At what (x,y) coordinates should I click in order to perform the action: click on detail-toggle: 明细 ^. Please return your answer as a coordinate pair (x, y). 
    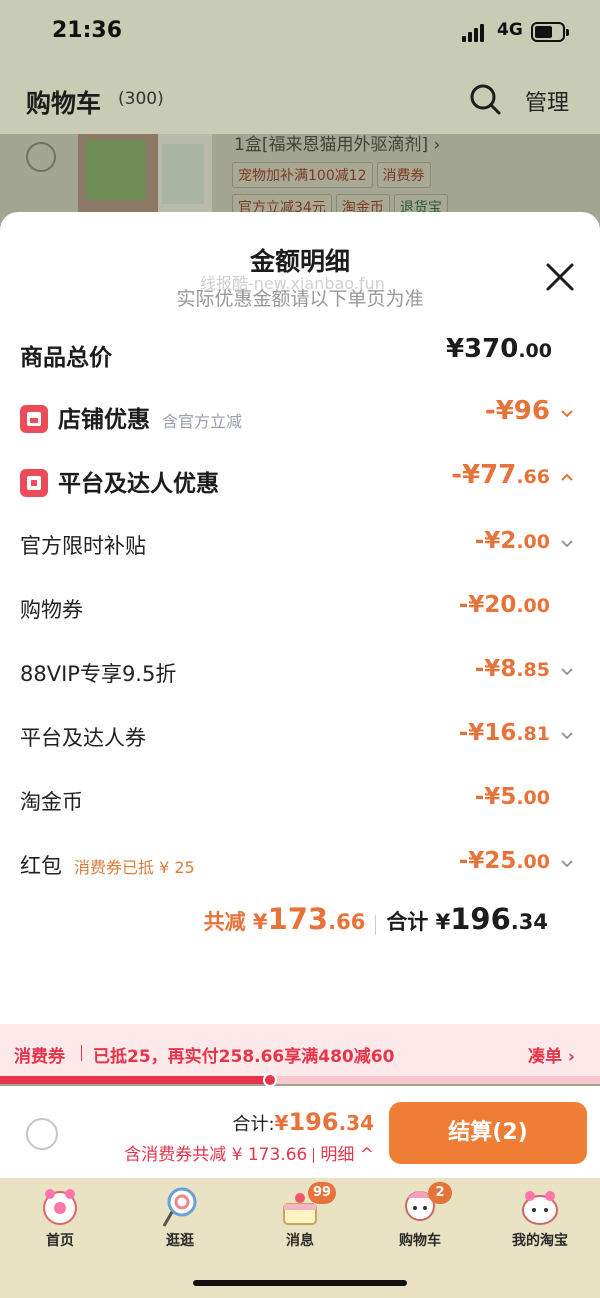
    Looking at the image, I should click on (347, 1155).